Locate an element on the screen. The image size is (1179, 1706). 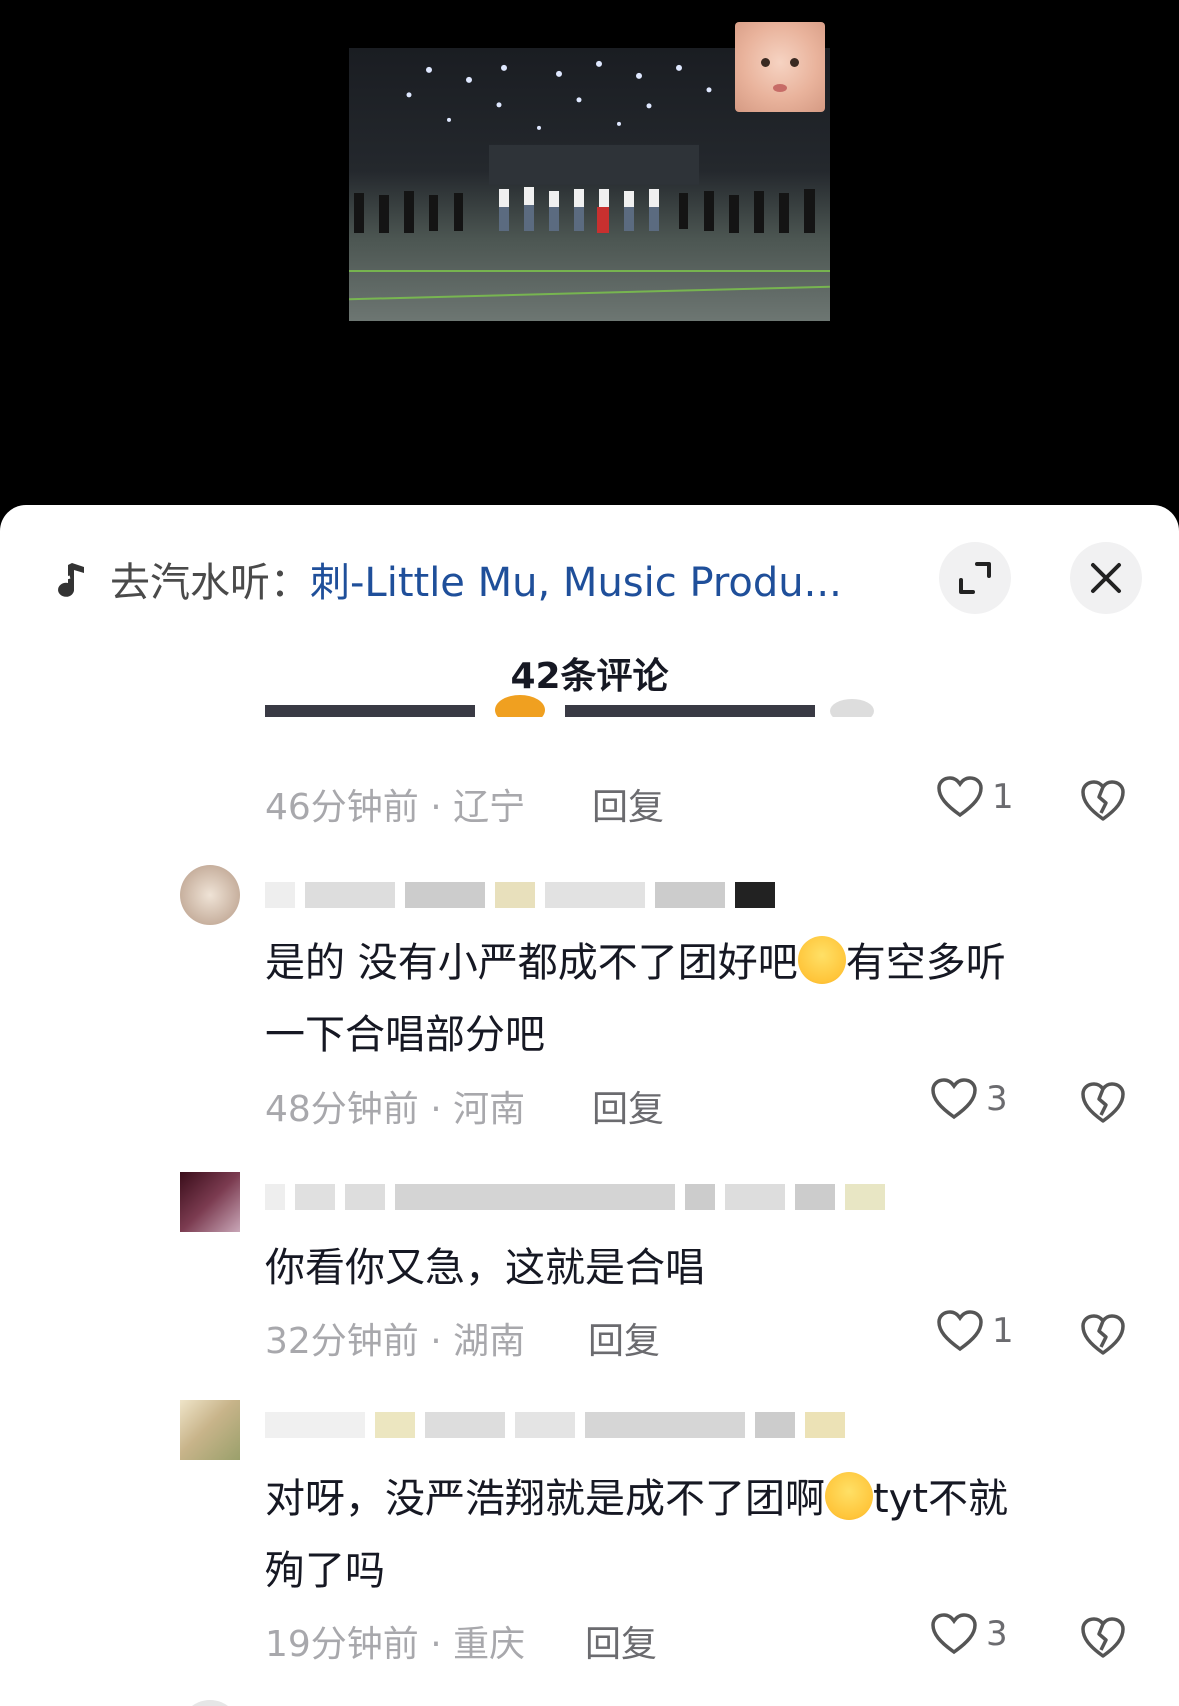
comment-text: 对呀，没严浩翔就是成不了团啊 tyt不就 殉了吗 is located at coordinates (685, 1535).